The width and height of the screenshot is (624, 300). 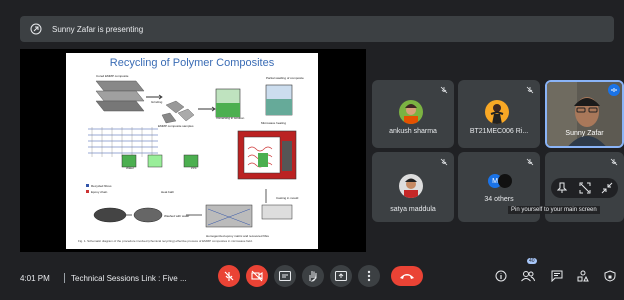 I want to click on more-vert-icon, so click(x=369, y=276).